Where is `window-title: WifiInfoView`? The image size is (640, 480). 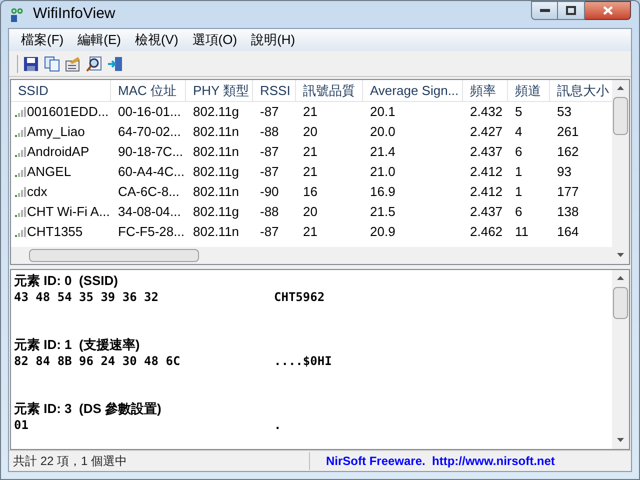
window-title: WifiInfoView is located at coordinates (74, 14).